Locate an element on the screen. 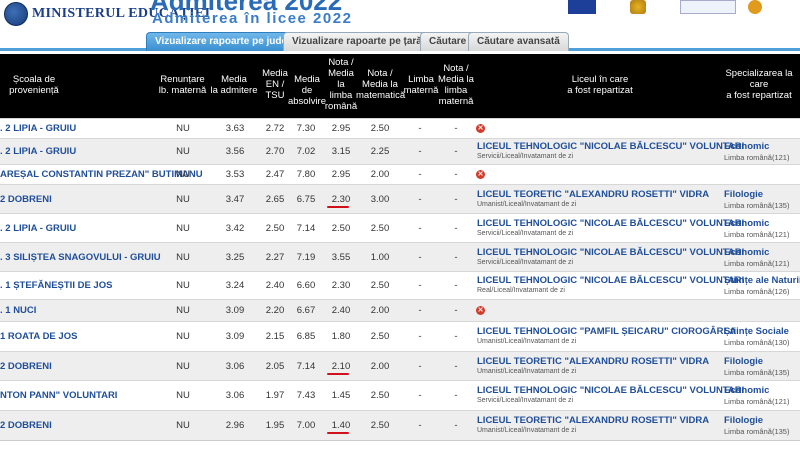  col-liceu-line: a fost repartizat is located at coordinates (600, 90).